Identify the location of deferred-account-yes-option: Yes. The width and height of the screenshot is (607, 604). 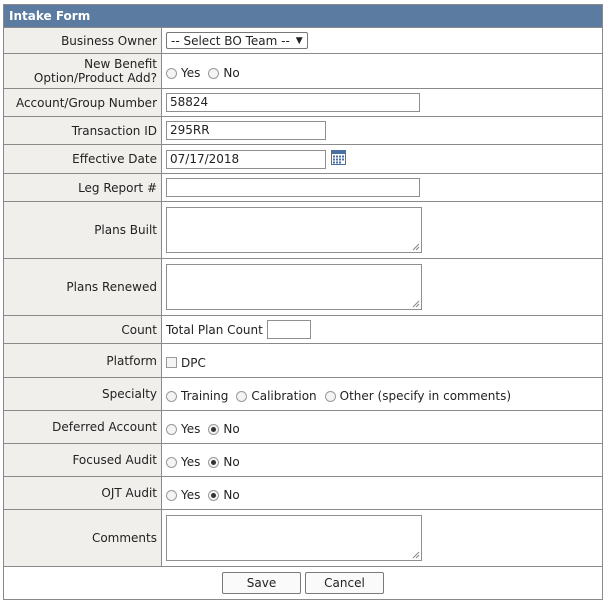
(183, 429).